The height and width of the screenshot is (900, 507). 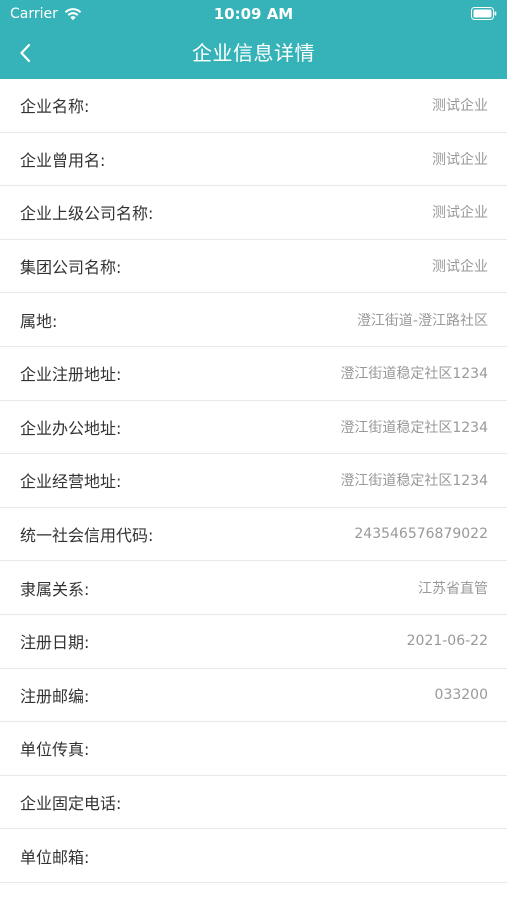 I want to click on row-label: 属地:, so click(x=39, y=321).